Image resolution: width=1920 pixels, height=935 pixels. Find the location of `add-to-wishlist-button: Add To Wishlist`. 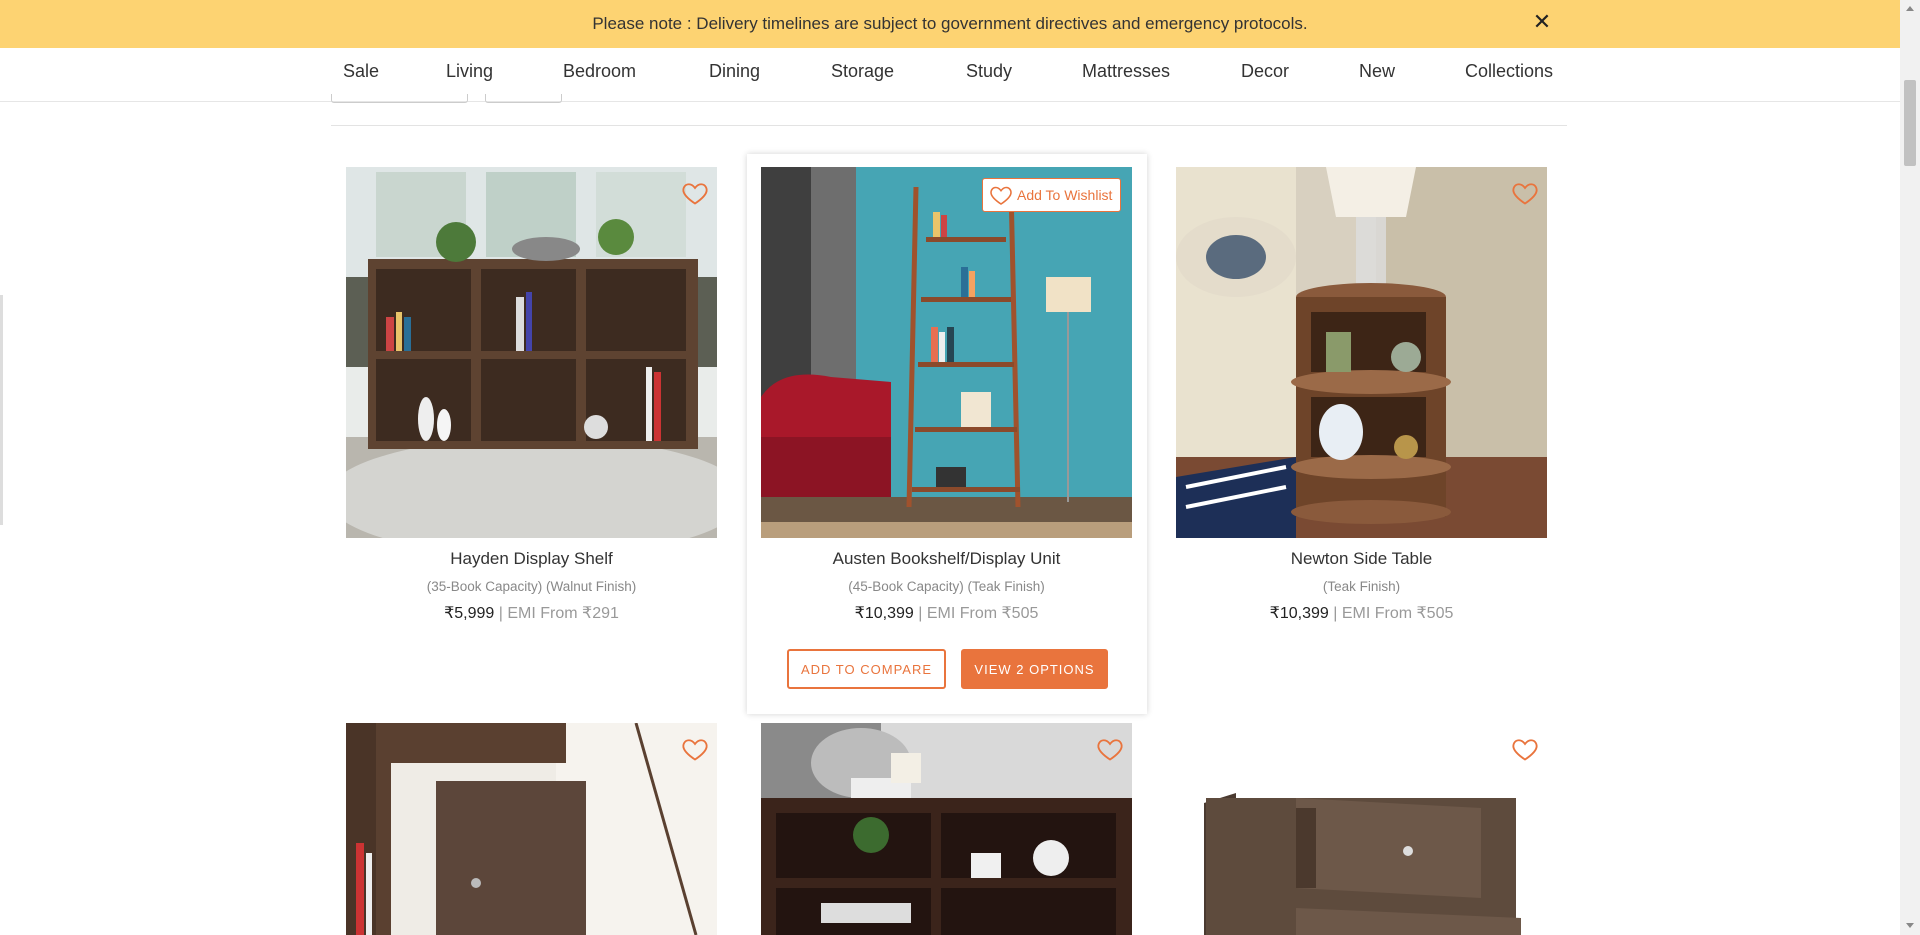

add-to-wishlist-button: Add To Wishlist is located at coordinates (1052, 195).